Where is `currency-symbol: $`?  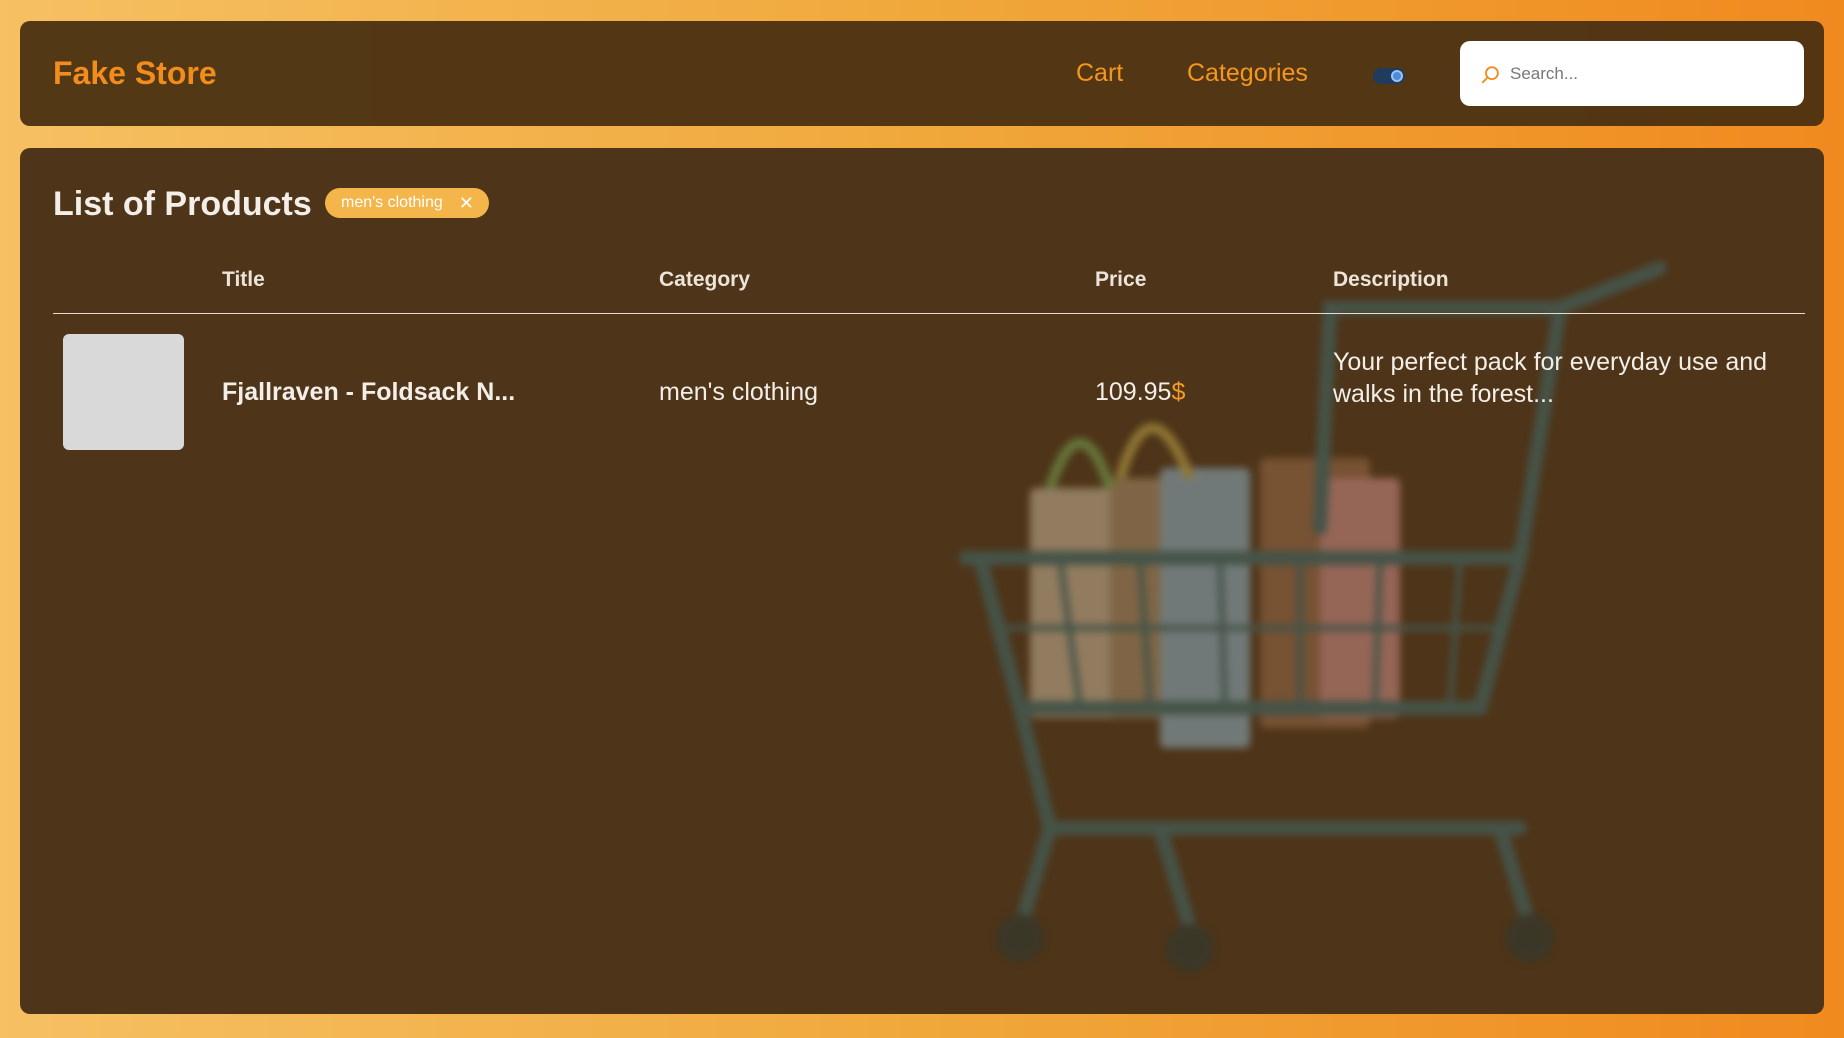 currency-symbol: $ is located at coordinates (1178, 392).